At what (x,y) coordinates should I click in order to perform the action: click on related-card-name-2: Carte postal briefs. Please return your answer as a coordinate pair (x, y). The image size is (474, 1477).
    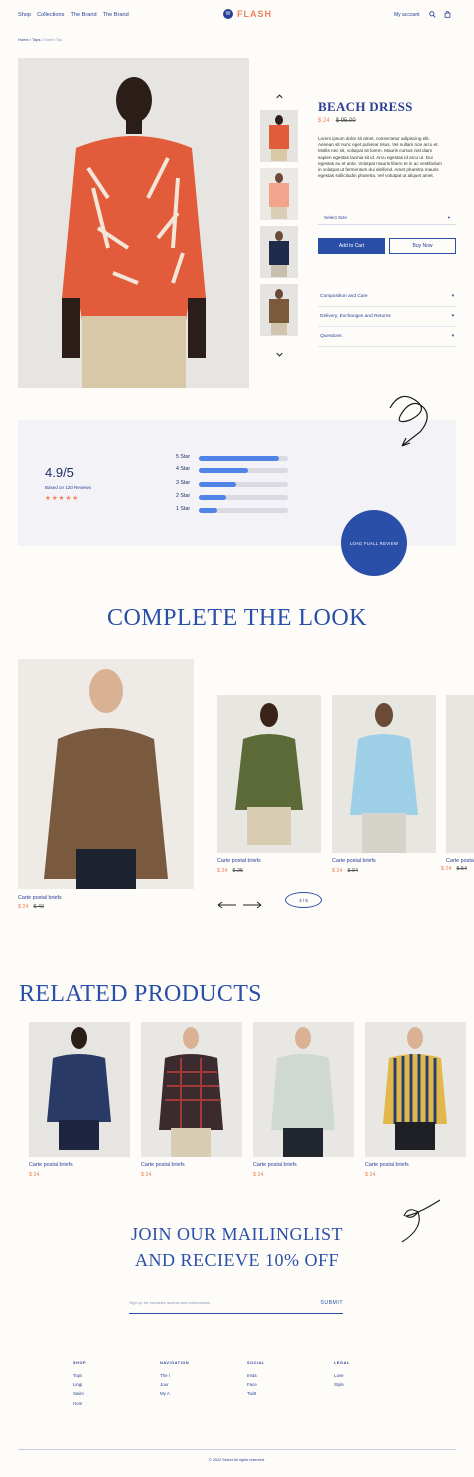
    Looking at the image, I should click on (163, 1165).